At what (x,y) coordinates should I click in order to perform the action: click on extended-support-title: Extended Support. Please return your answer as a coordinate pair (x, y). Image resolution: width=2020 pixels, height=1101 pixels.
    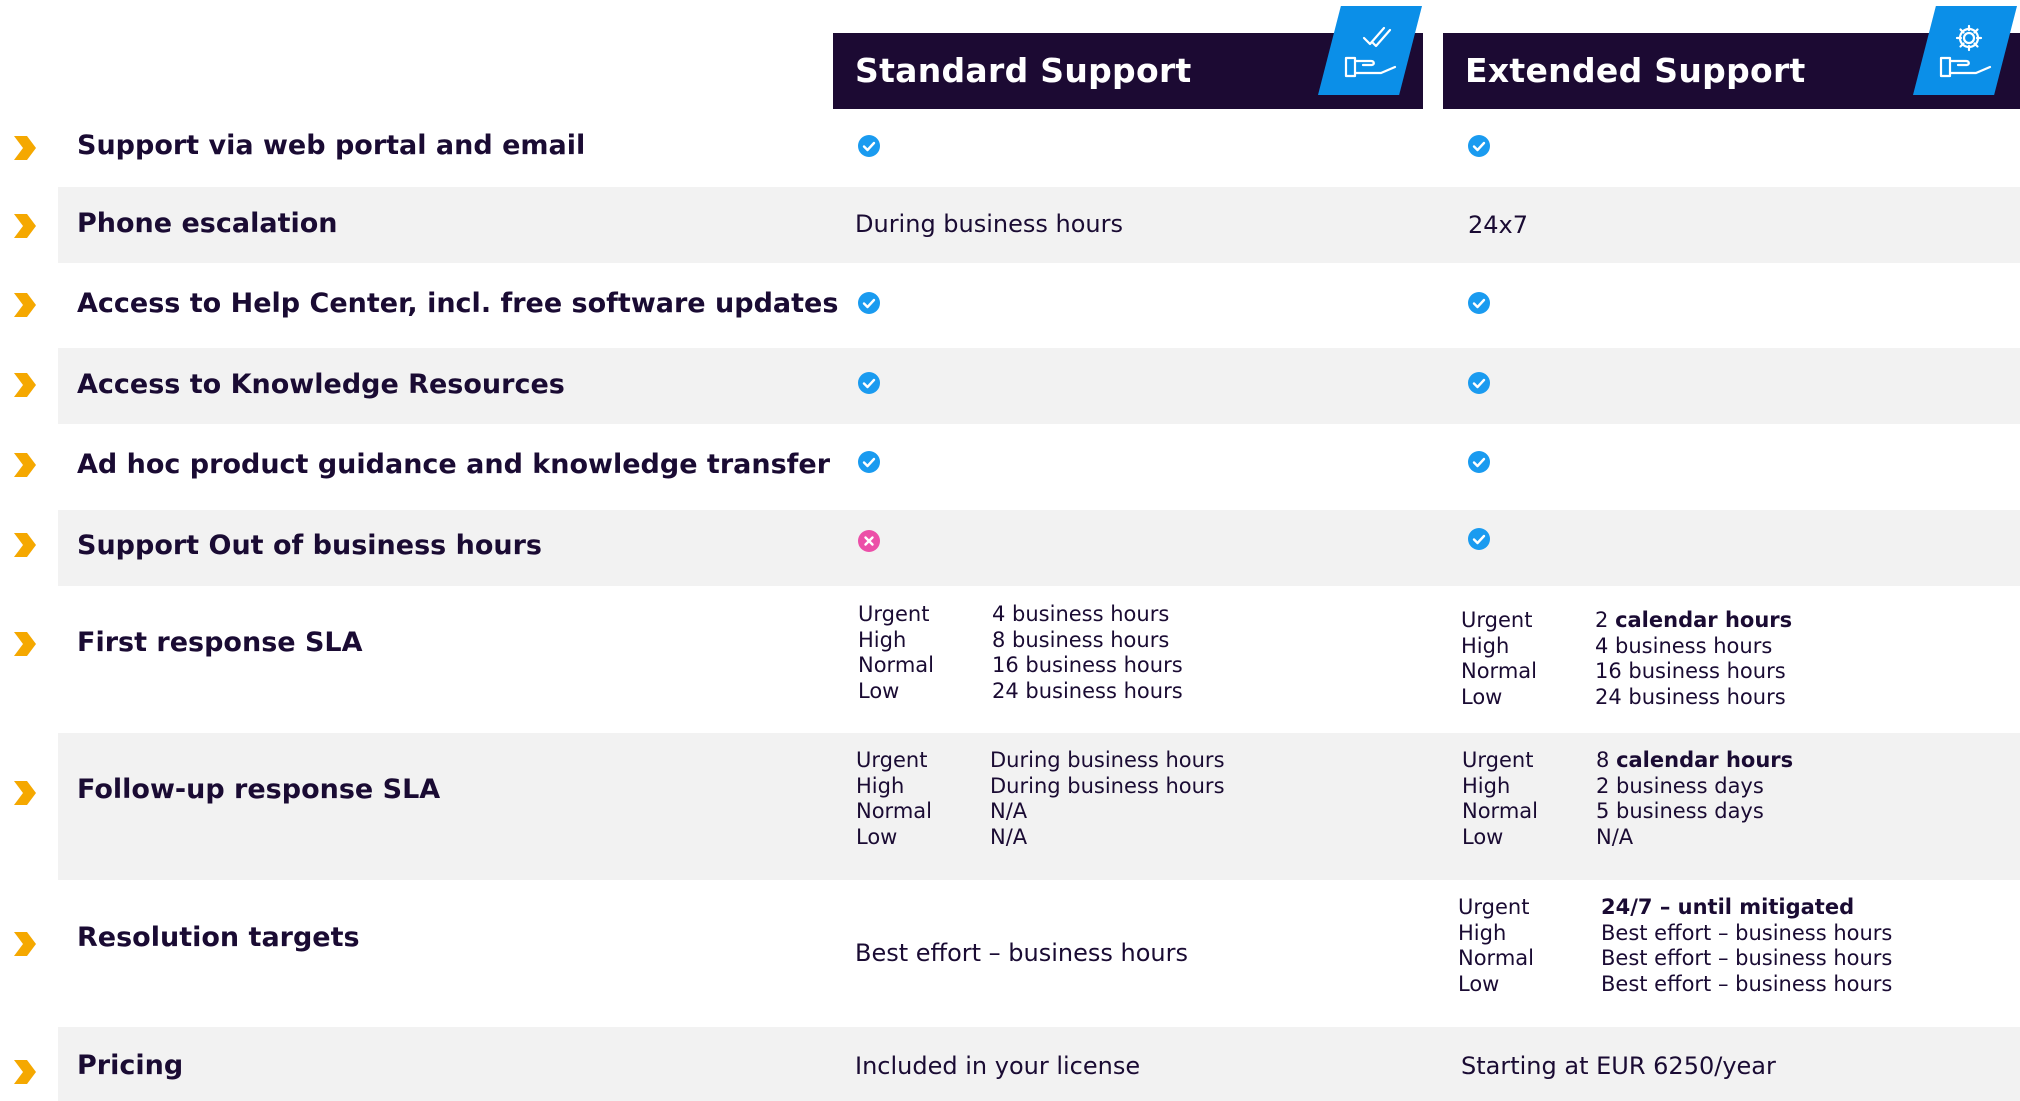
    Looking at the image, I should click on (1635, 70).